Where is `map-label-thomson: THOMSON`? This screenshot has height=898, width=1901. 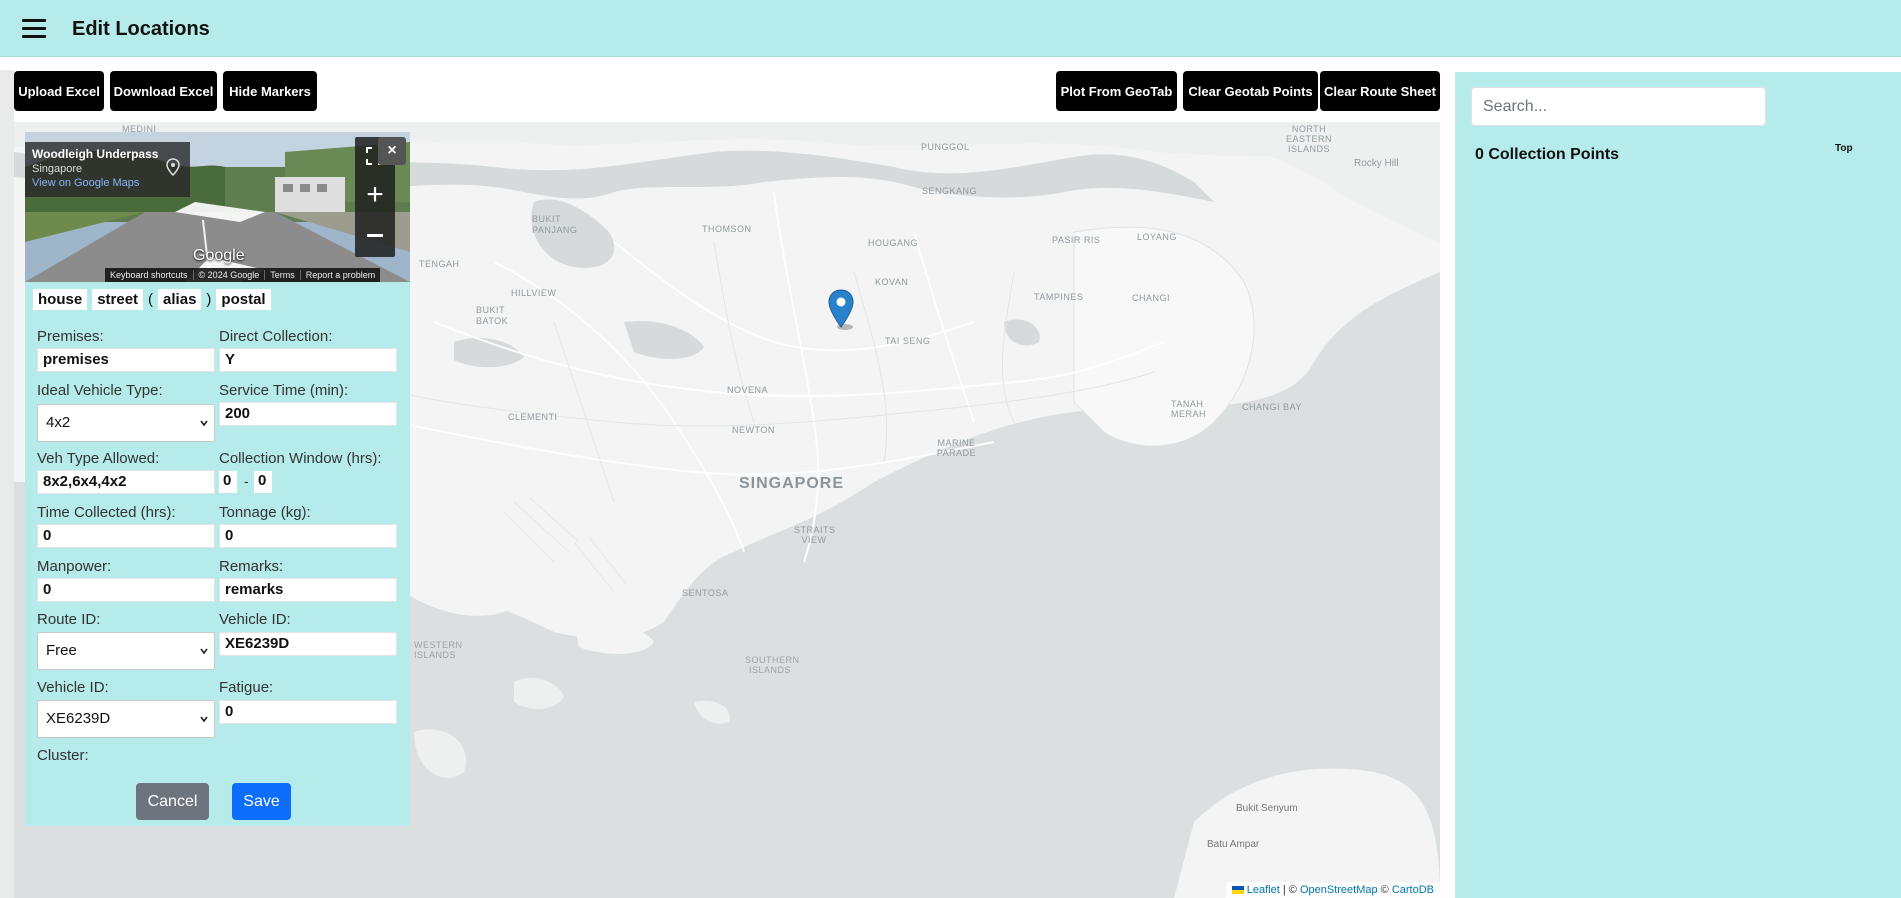 map-label-thomson: THOMSON is located at coordinates (727, 229).